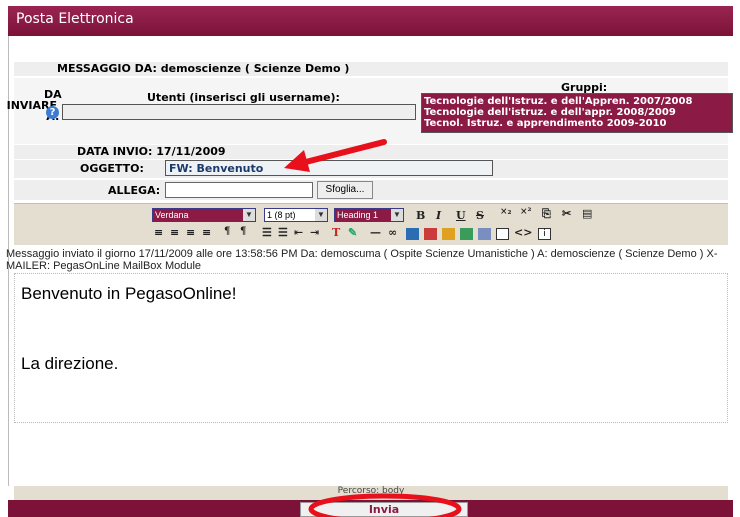 The image size is (740, 517). I want to click on horizontal-rule-icon: —, so click(375, 232).